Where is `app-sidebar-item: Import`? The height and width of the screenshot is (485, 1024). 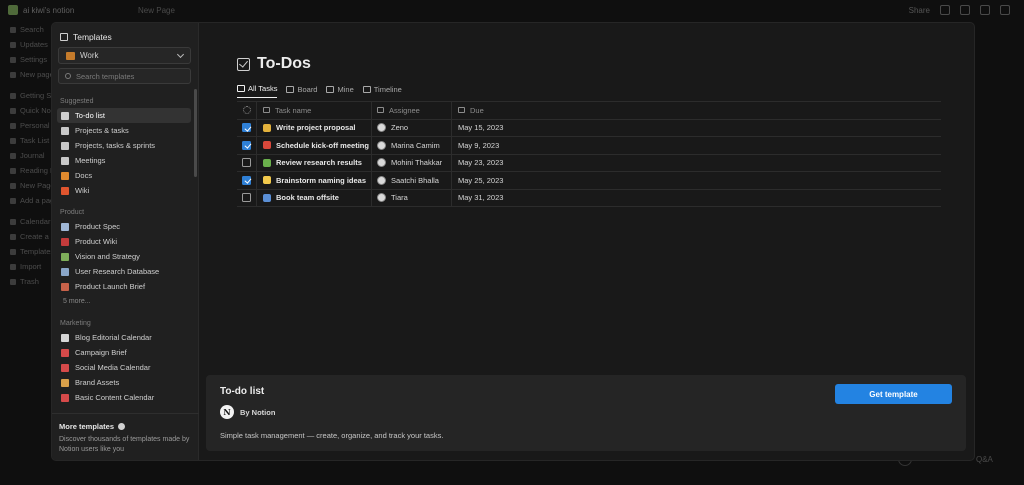
app-sidebar-item: Import is located at coordinates (26, 266).